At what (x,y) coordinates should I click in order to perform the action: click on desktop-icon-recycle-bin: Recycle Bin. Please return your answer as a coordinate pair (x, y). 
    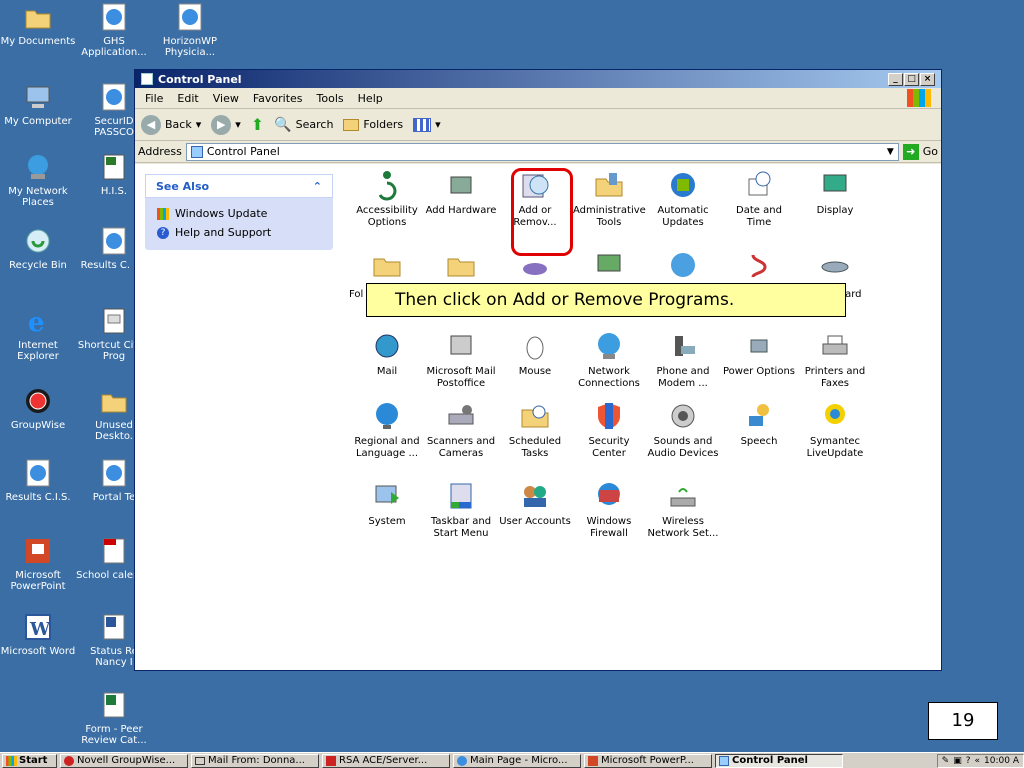
    Looking at the image, I should click on (38, 248).